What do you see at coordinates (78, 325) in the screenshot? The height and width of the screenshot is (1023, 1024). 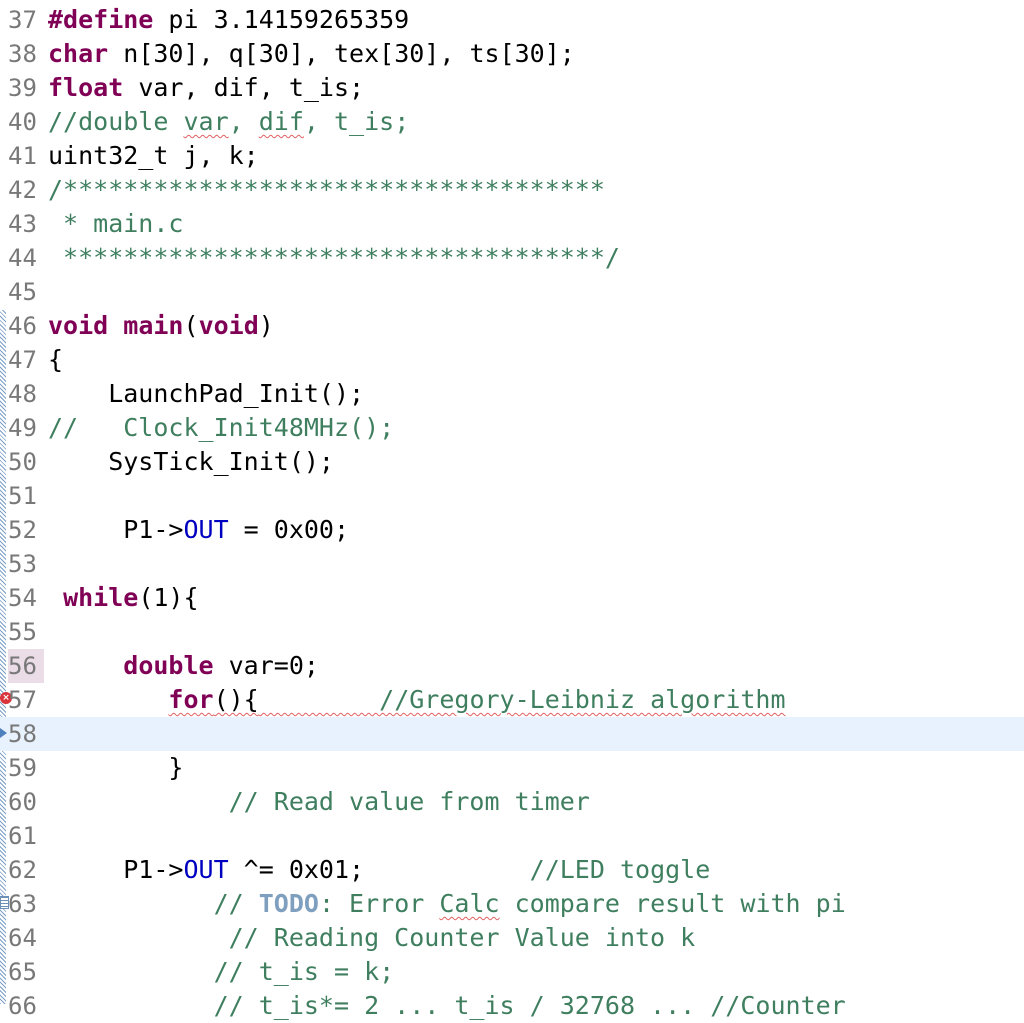 I see `code-token: void` at bounding box center [78, 325].